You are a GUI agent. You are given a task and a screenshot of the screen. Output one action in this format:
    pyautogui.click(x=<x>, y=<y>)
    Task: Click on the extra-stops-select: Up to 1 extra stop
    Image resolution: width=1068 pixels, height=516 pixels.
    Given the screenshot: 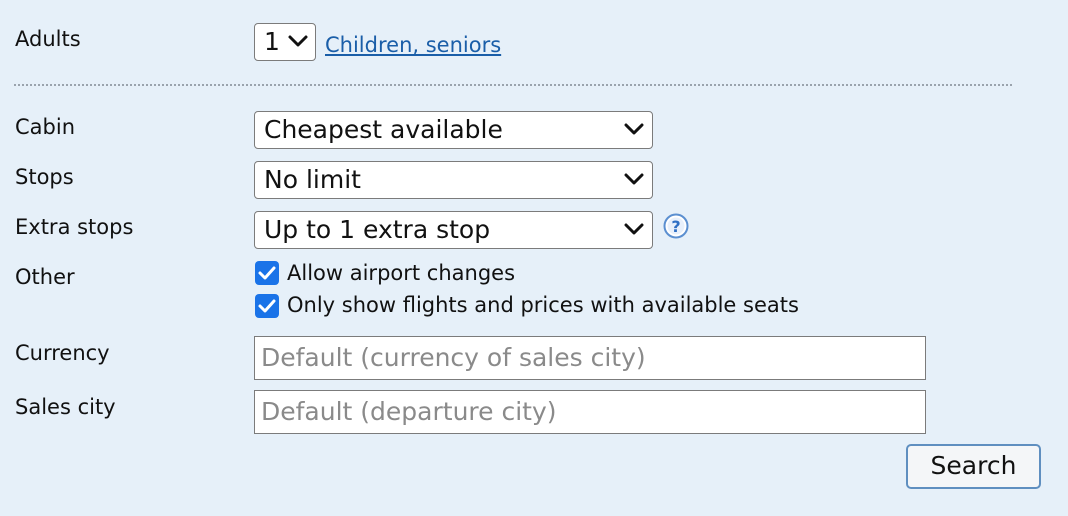 What is the action you would take?
    pyautogui.click(x=453, y=230)
    